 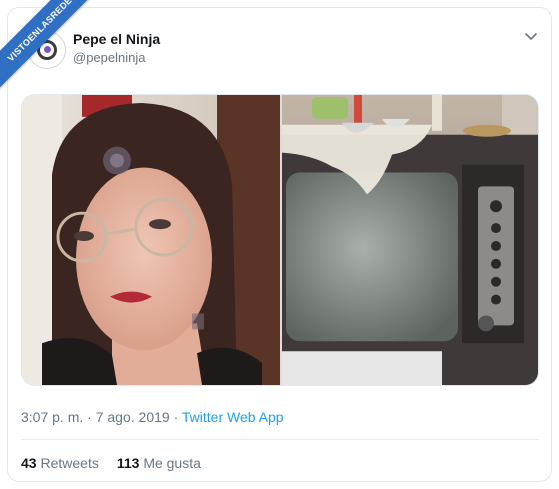 What do you see at coordinates (109, 57) in the screenshot?
I see `user-handle: @pepelninja` at bounding box center [109, 57].